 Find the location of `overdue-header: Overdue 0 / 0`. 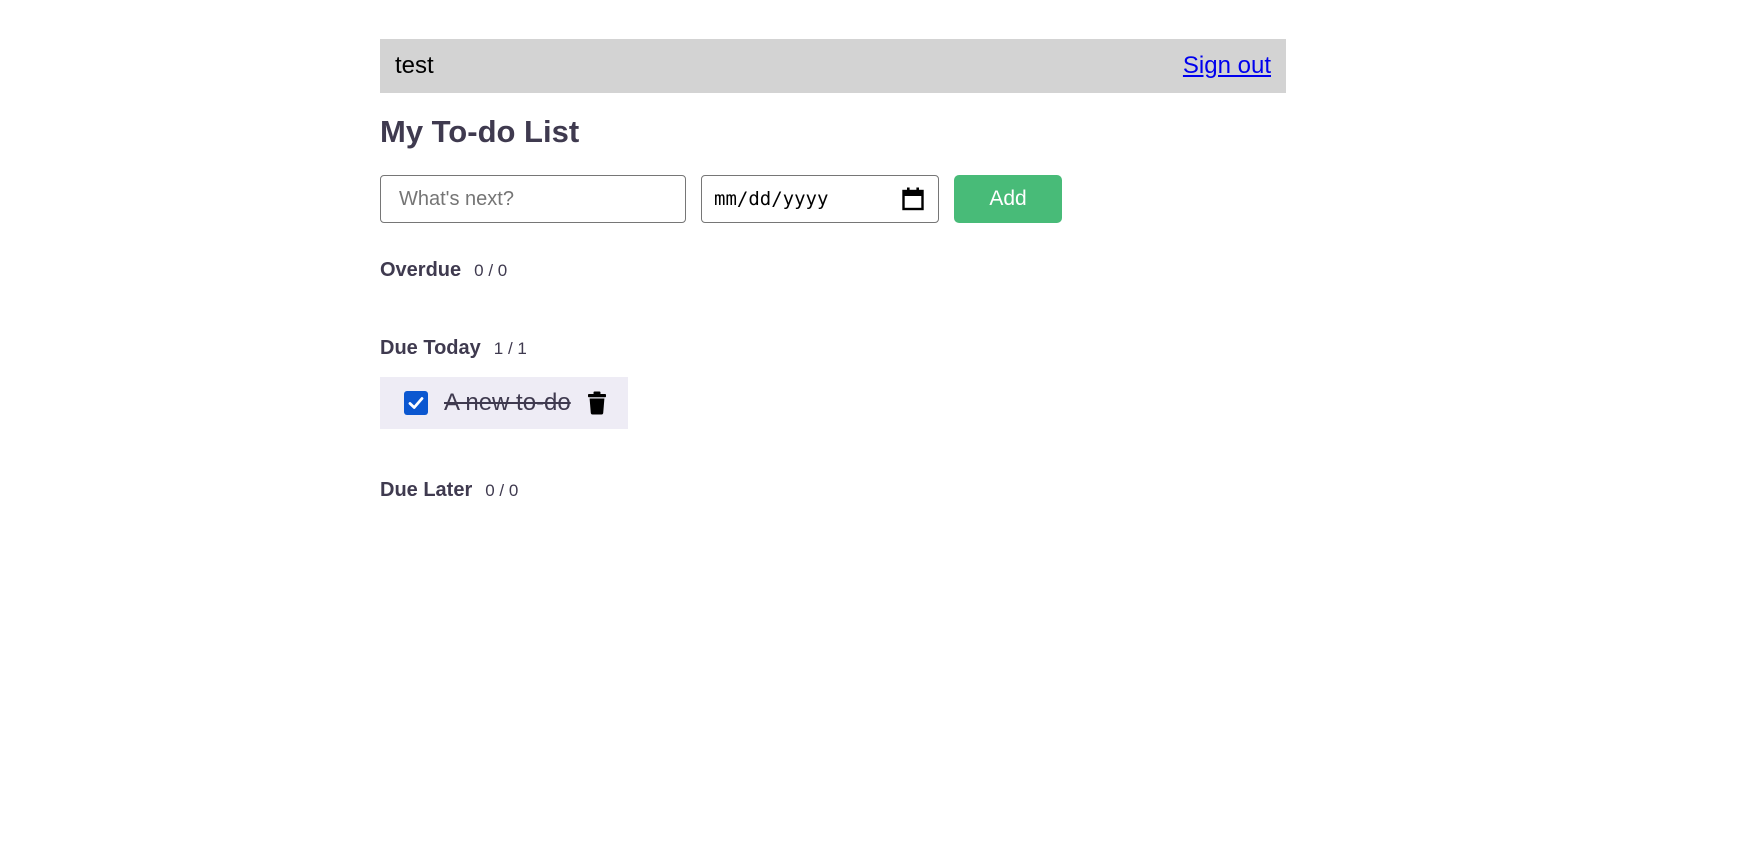

overdue-header: Overdue 0 / 0 is located at coordinates (443, 273).